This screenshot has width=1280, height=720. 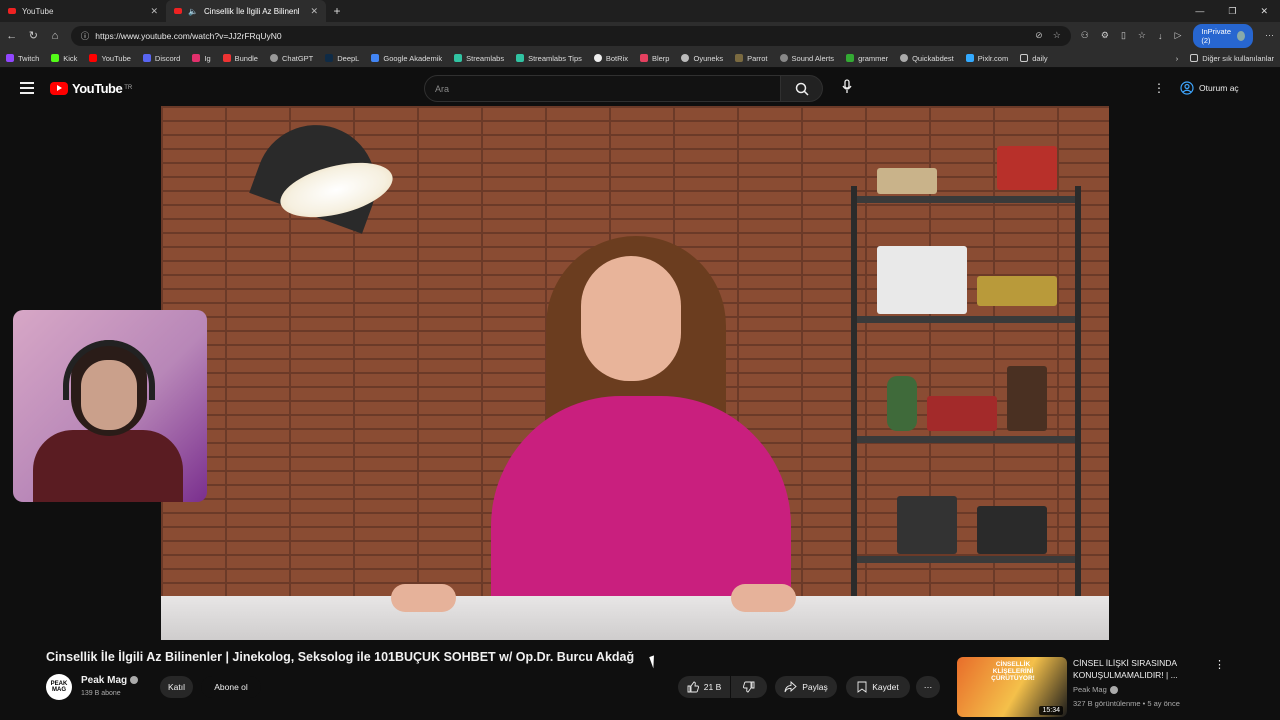 I want to click on bookmark-item: DeepL, so click(x=342, y=58).